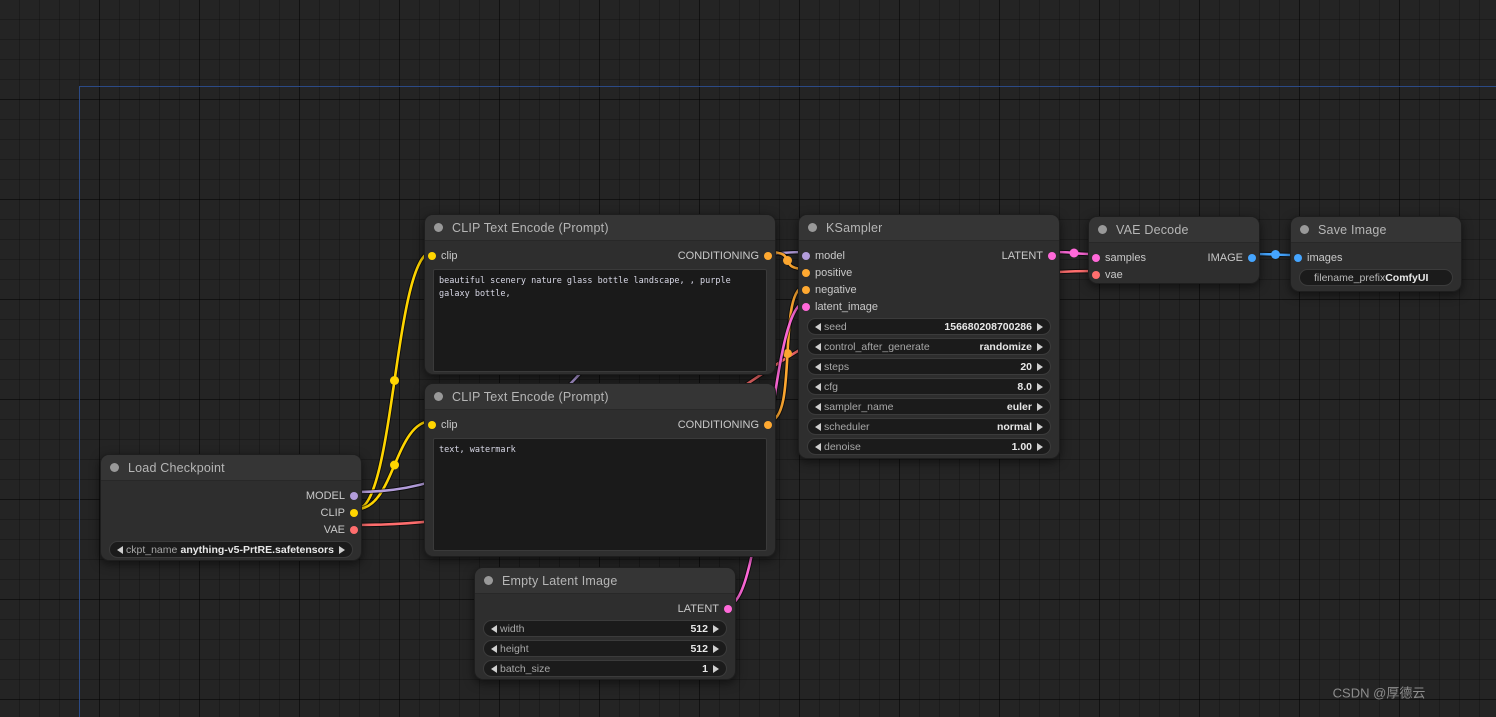 The image size is (1496, 717). What do you see at coordinates (354, 512) in the screenshot?
I see `output-slot-dot-CLIP` at bounding box center [354, 512].